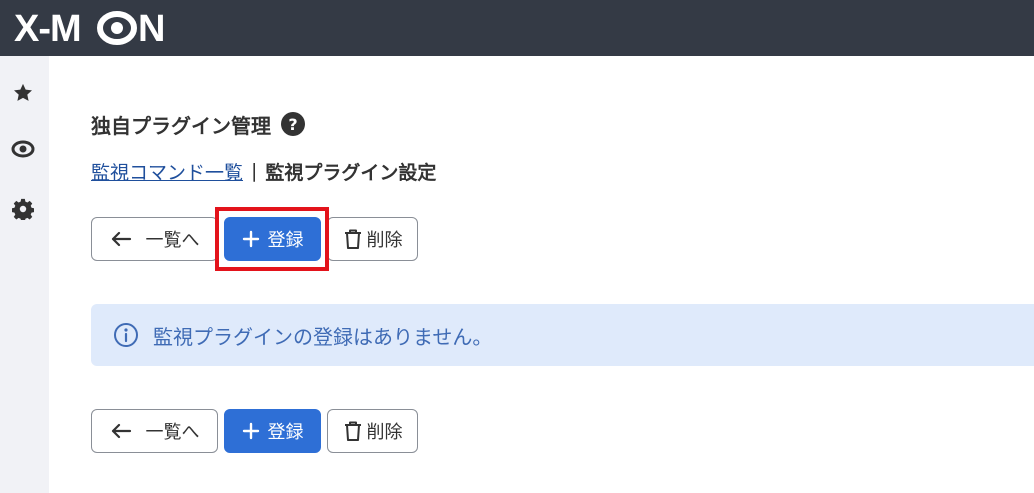 The width and height of the screenshot is (1034, 493). Describe the element at coordinates (151, 28) in the screenshot. I see `svg-text: N` at that location.